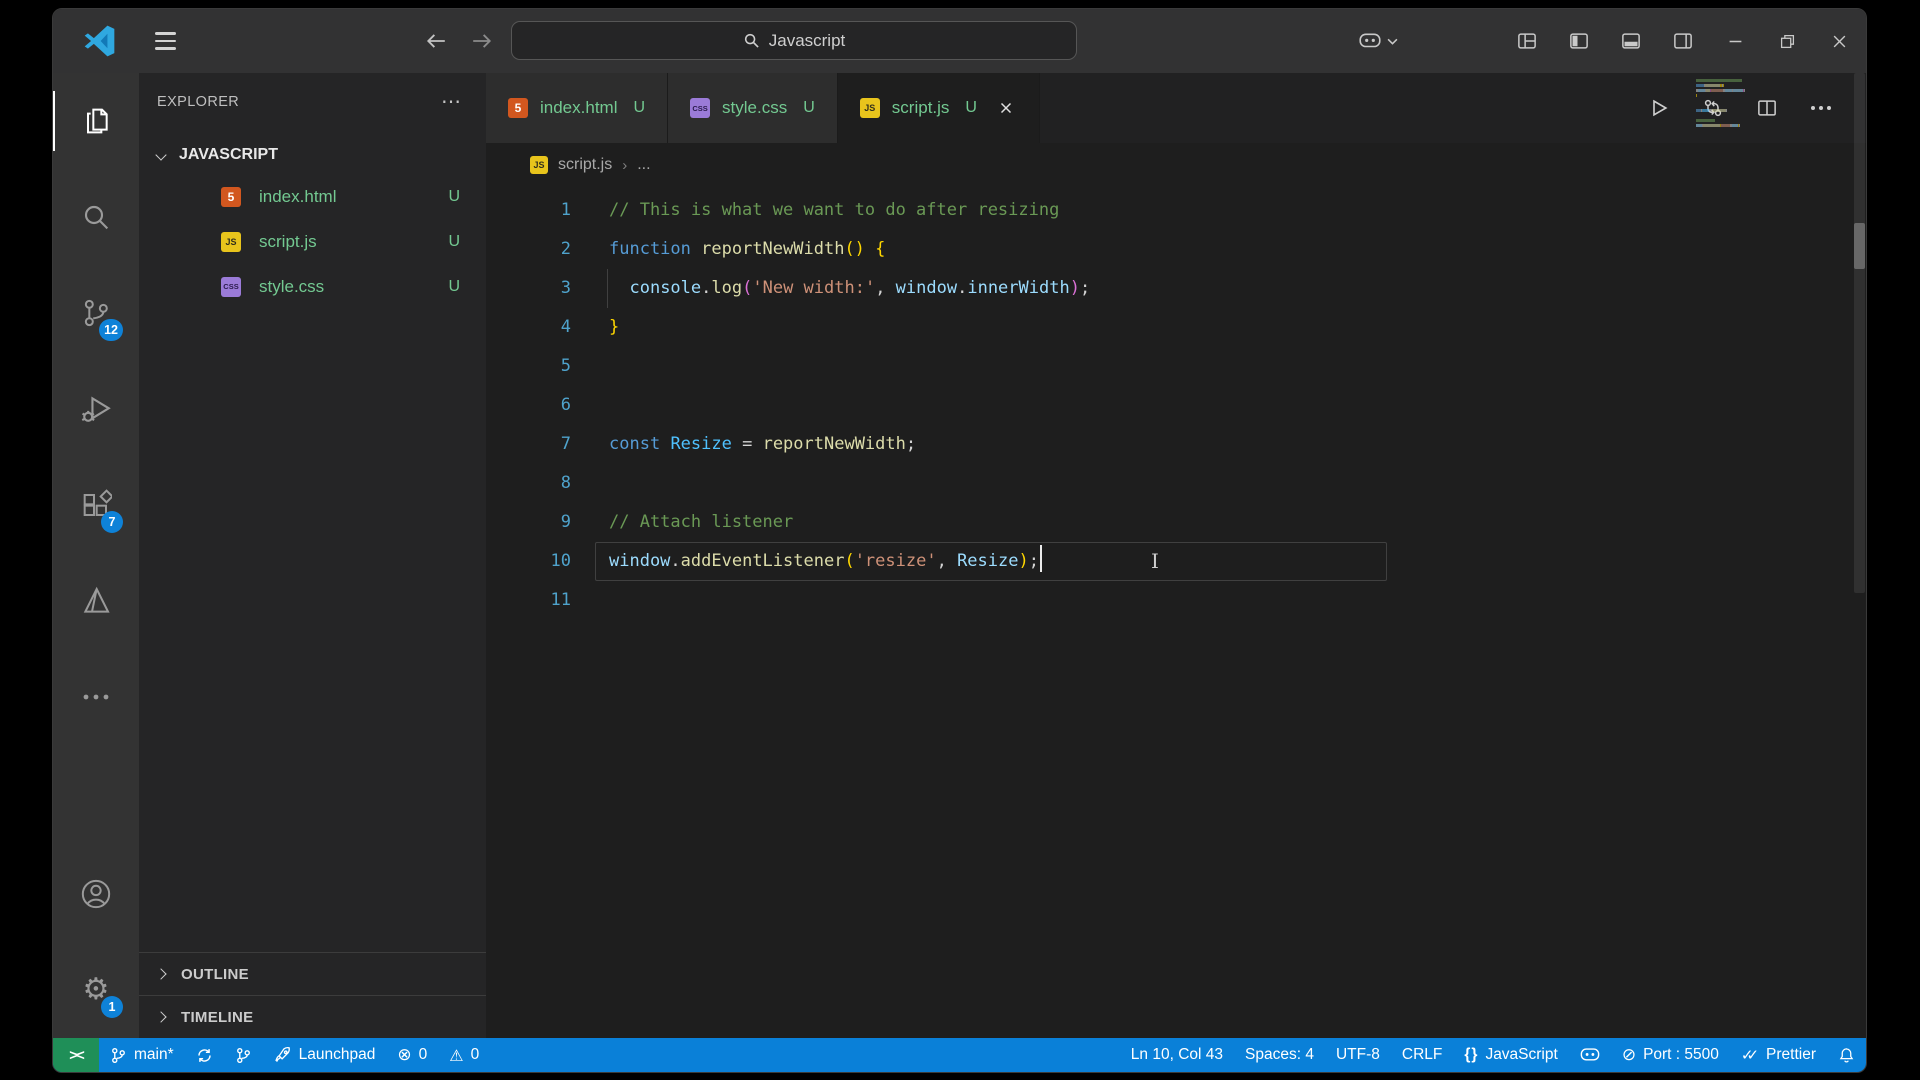  I want to click on status-warnings: ⚠ 0, so click(464, 1055).